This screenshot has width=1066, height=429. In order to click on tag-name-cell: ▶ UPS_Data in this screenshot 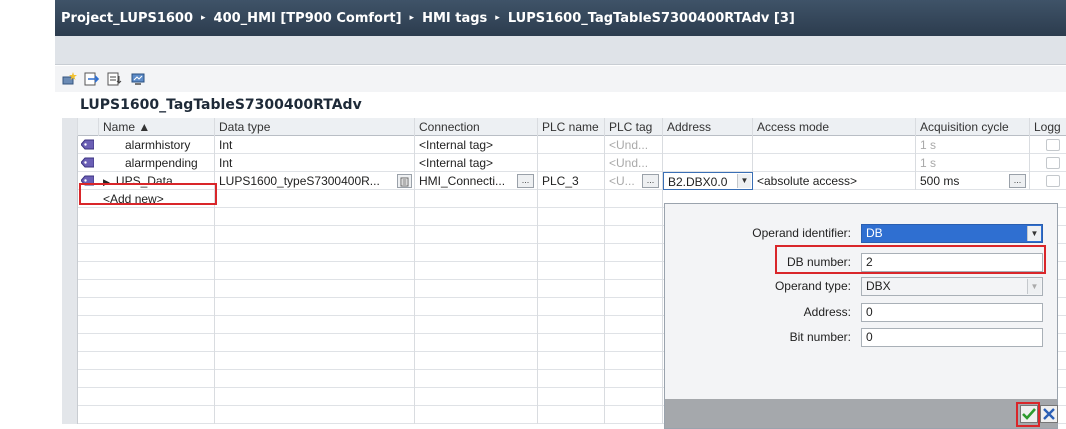, I will do `click(157, 181)`.